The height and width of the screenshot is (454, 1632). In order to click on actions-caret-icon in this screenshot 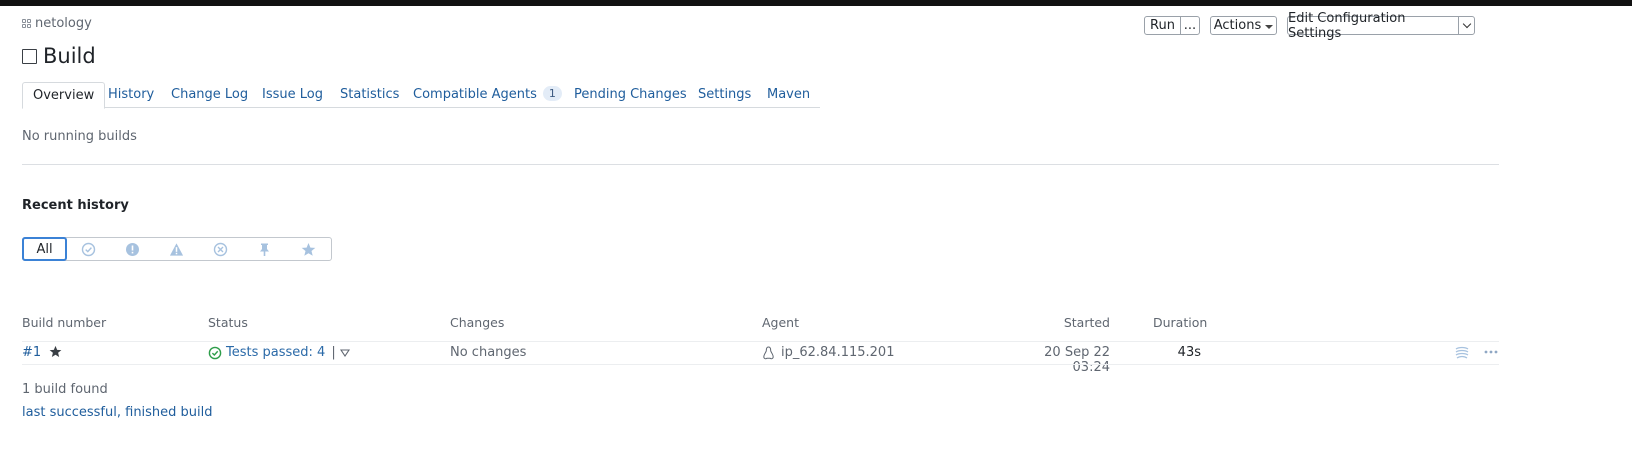, I will do `click(1269, 26)`.